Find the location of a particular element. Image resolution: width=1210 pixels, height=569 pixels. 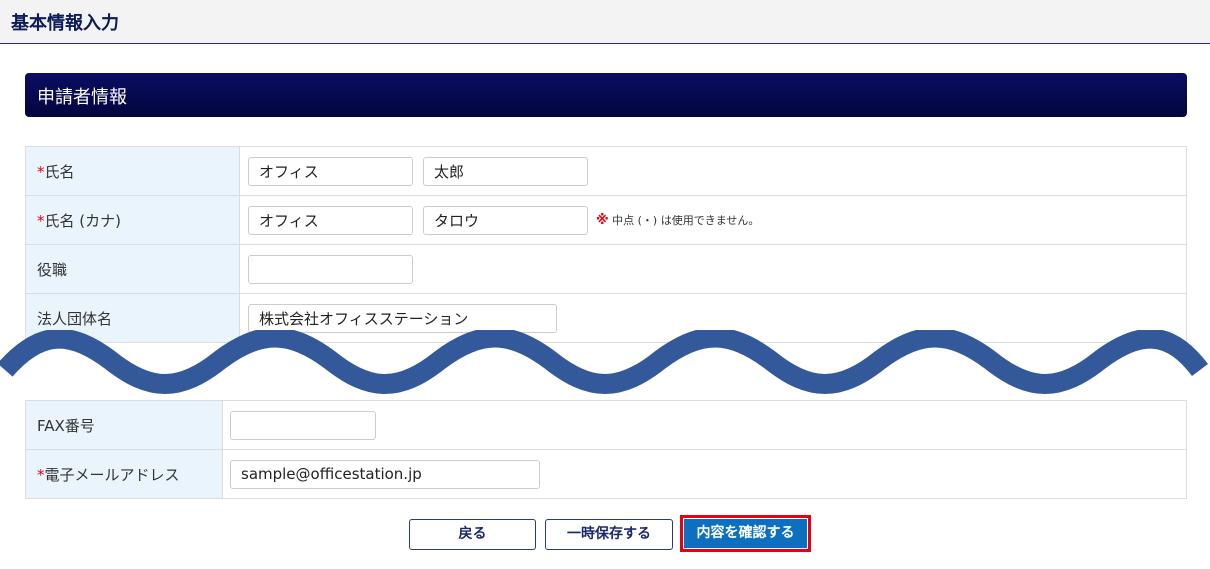

form-row-position: 役職 is located at coordinates (606, 269).